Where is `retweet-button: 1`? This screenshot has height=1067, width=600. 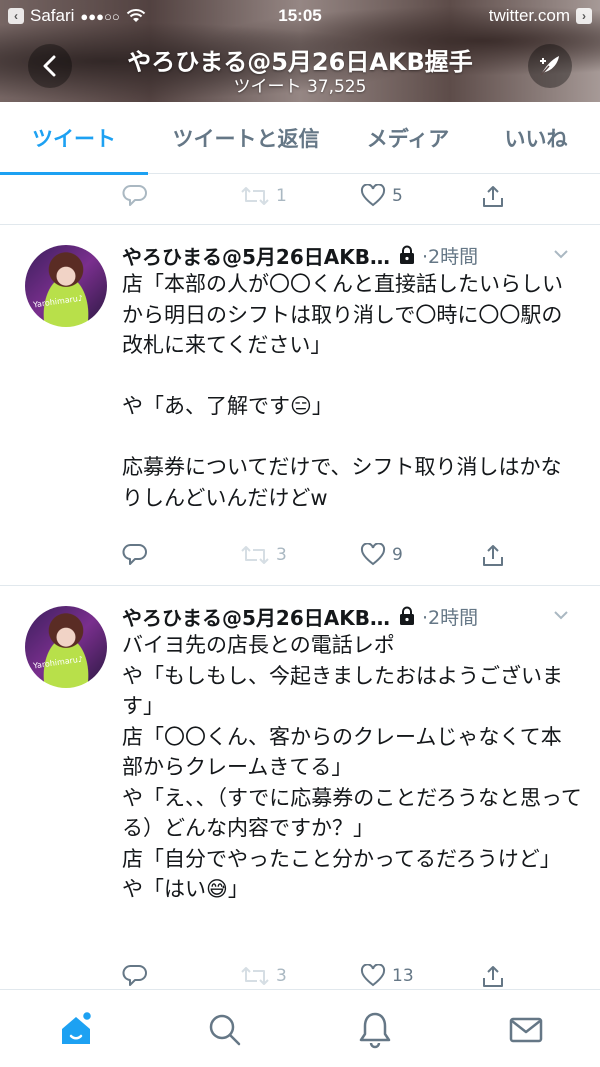
retweet-button: 1 is located at coordinates (263, 196).